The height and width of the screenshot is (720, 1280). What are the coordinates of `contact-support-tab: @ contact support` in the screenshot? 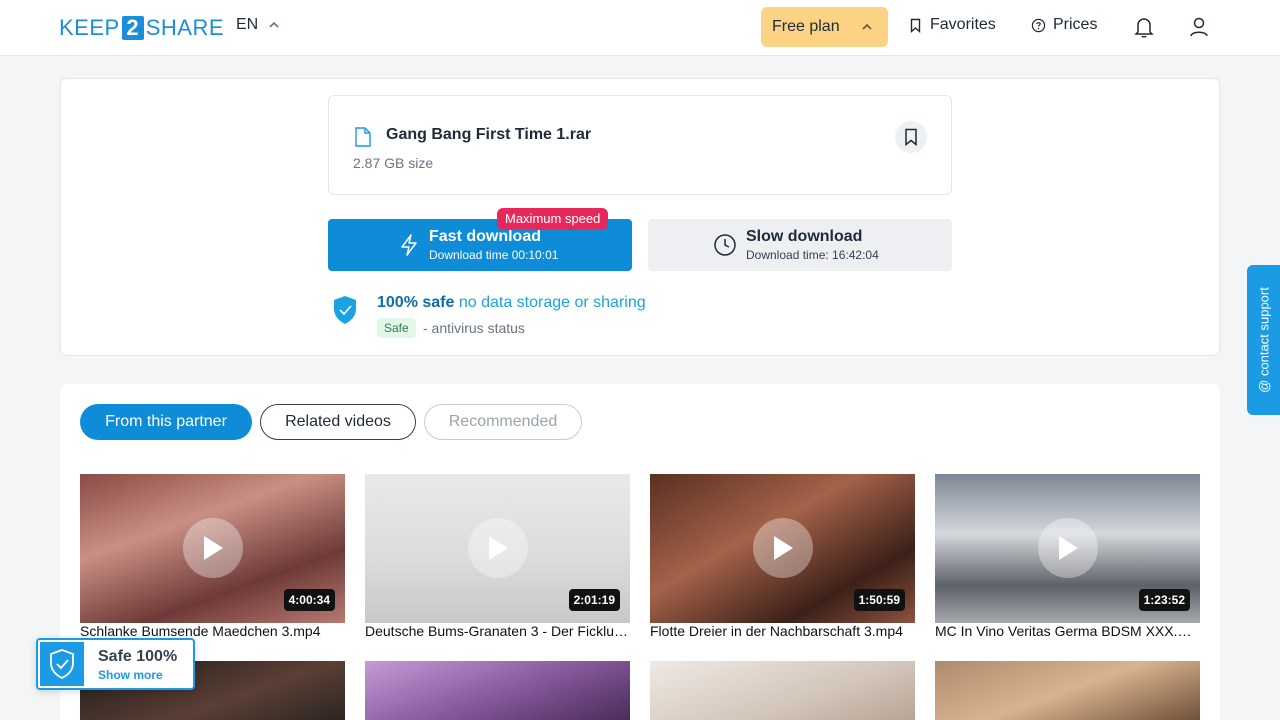 It's located at (1263, 340).